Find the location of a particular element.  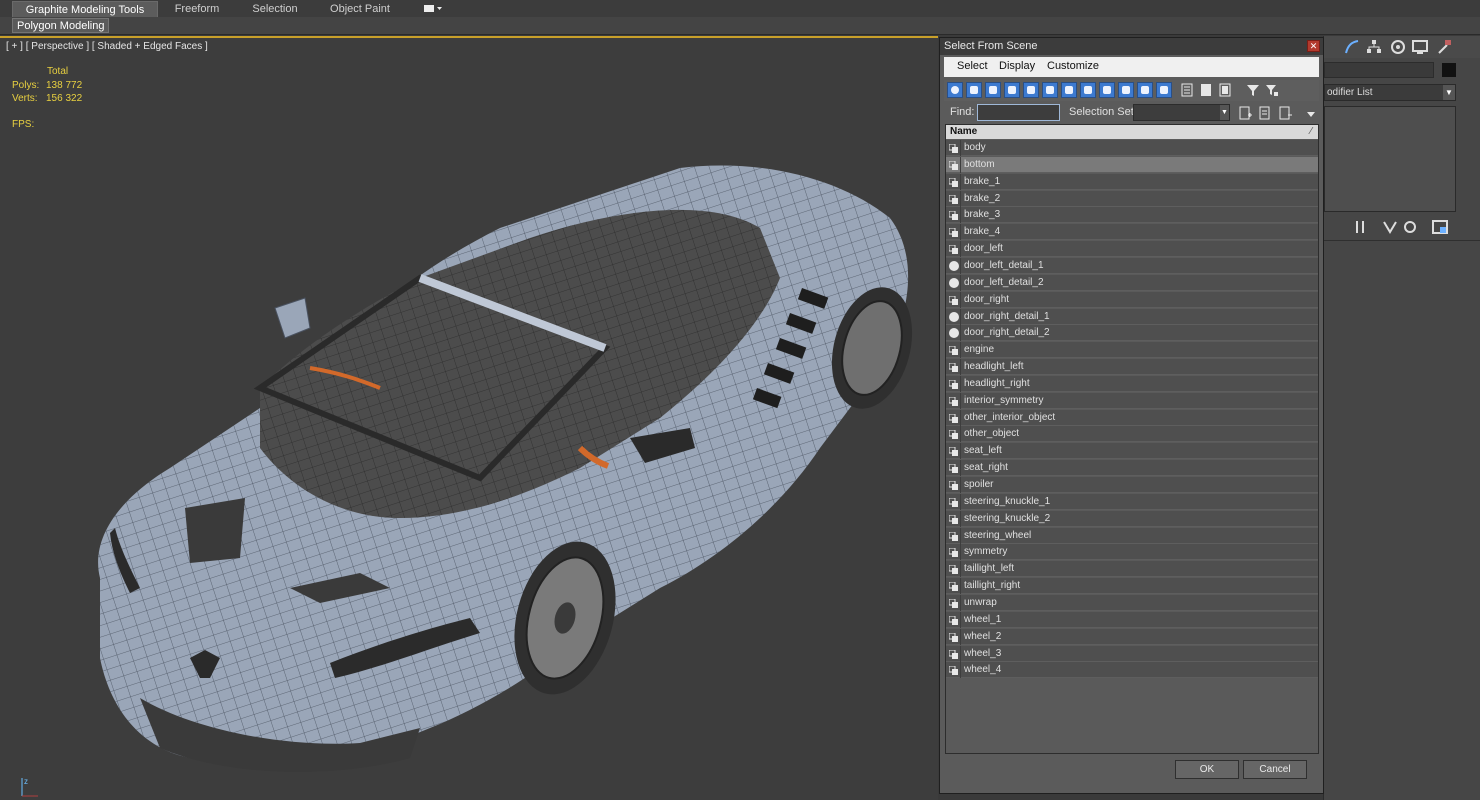

find-input is located at coordinates (1018, 112).